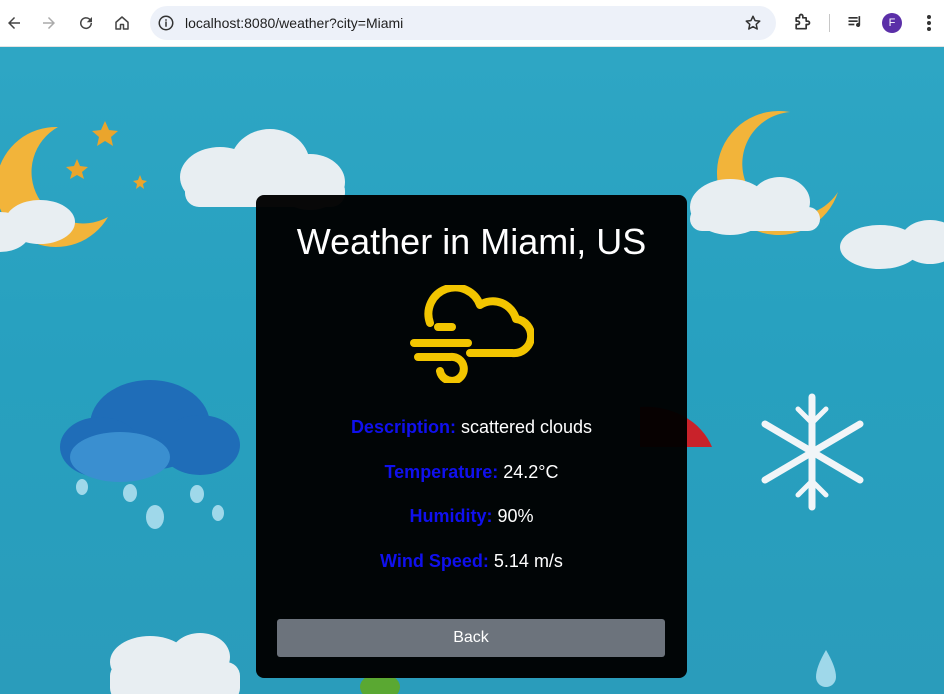 This screenshot has height=694, width=944. Describe the element at coordinates (531, 472) in the screenshot. I see `temperature-value: 24.2°C` at that location.